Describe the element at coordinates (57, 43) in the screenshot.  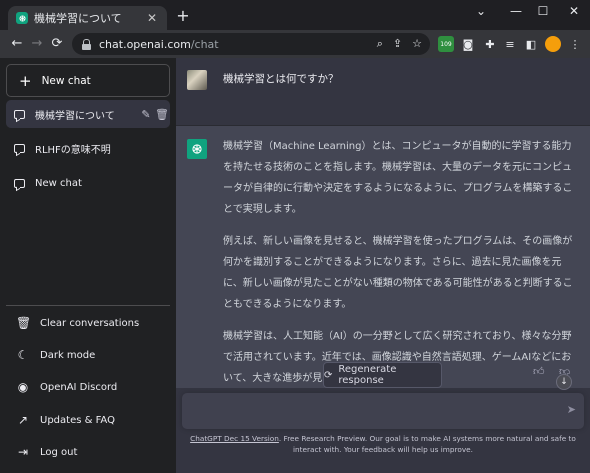
I see `reload-button: ⟳` at that location.